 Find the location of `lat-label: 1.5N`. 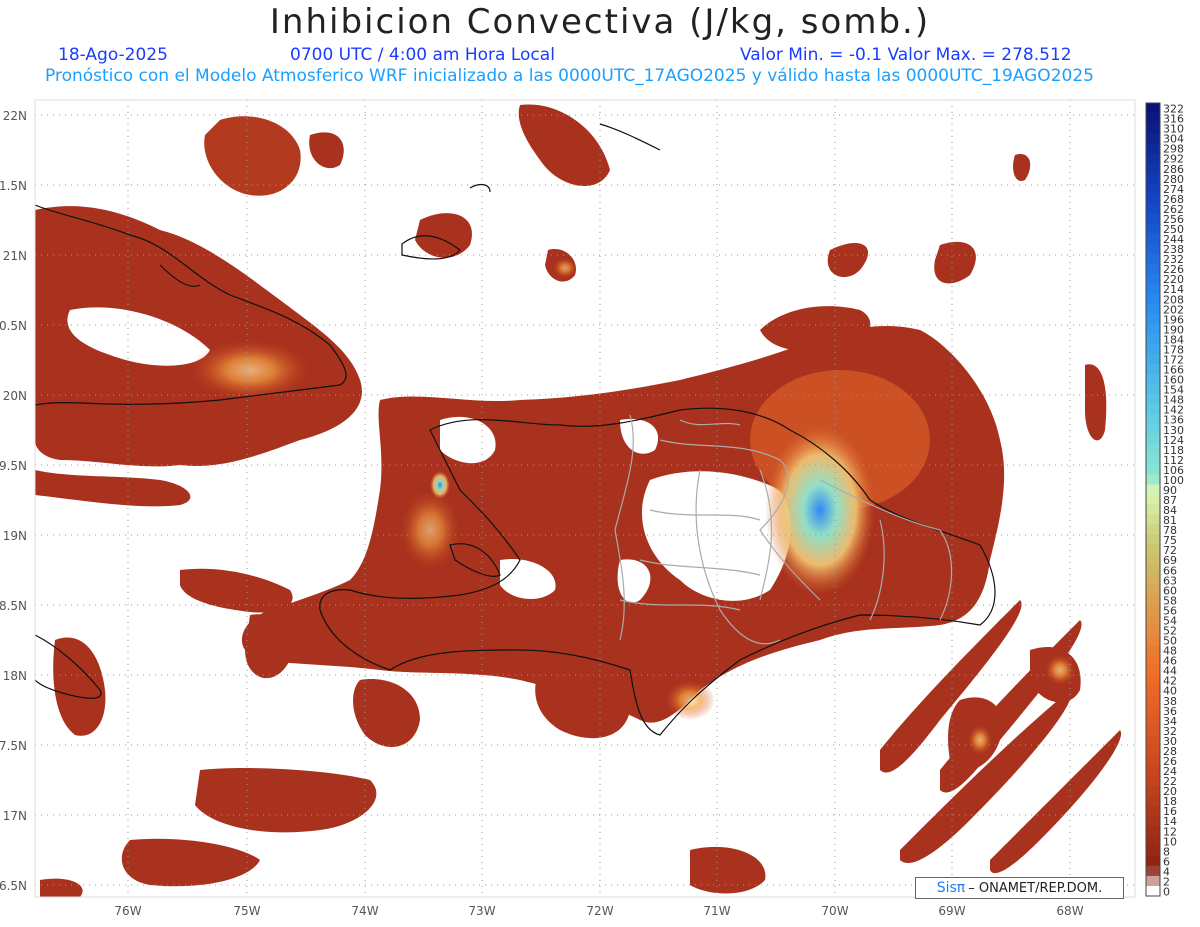

lat-label: 1.5N is located at coordinates (13, 186).